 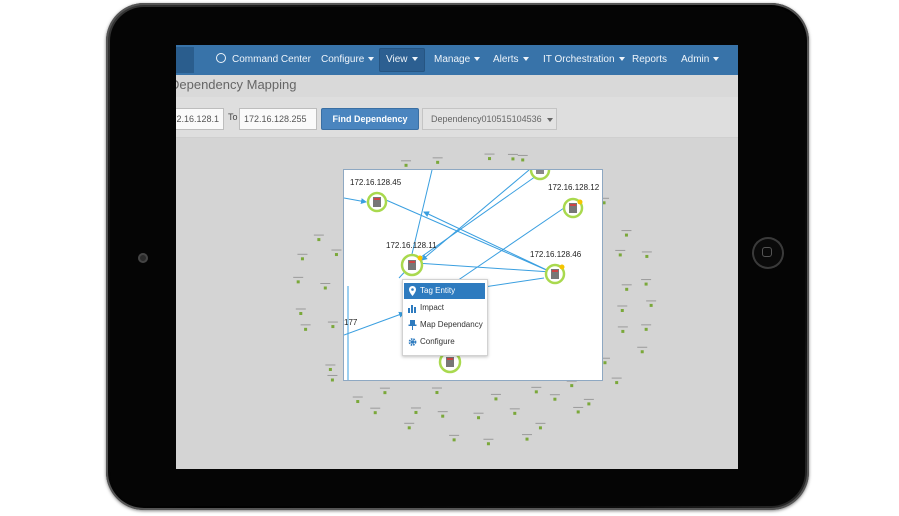 What do you see at coordinates (444, 308) in the screenshot?
I see `menu-item-impact: Impact` at bounding box center [444, 308].